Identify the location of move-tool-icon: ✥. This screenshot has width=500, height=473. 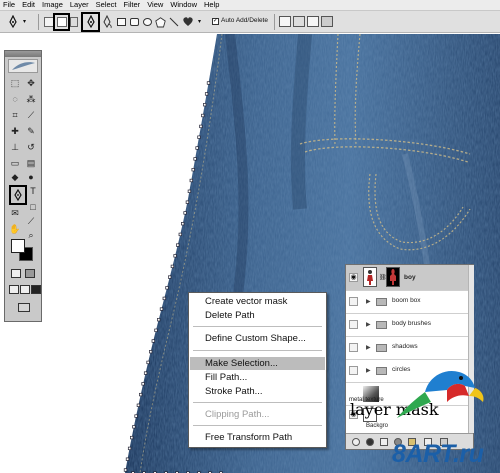
(31, 83).